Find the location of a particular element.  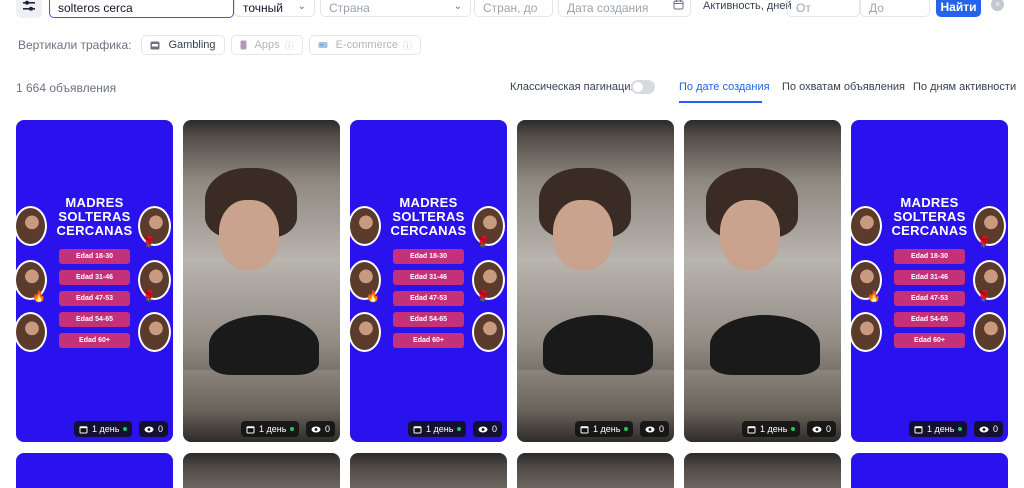

match-mode-value: точный is located at coordinates (263, 8).